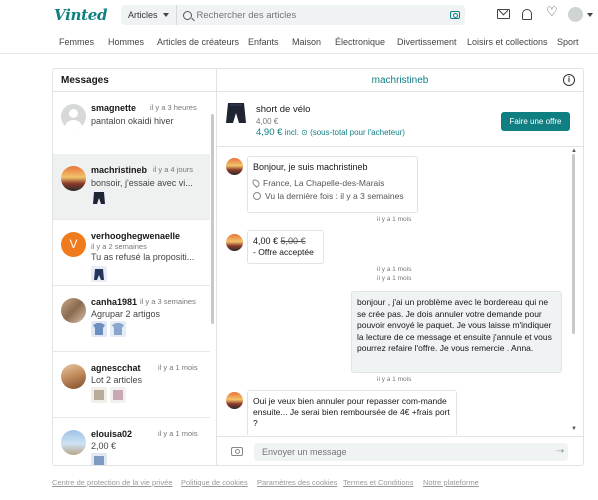 This screenshot has width=598, height=500. I want to click on chat-title: machristineb, so click(400, 80).